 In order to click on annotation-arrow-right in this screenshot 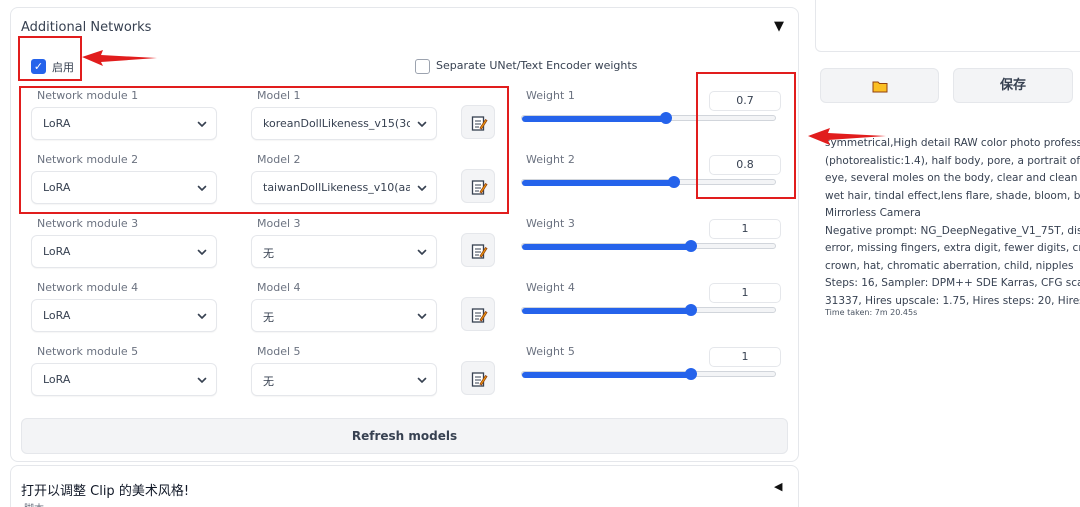, I will do `click(847, 136)`.